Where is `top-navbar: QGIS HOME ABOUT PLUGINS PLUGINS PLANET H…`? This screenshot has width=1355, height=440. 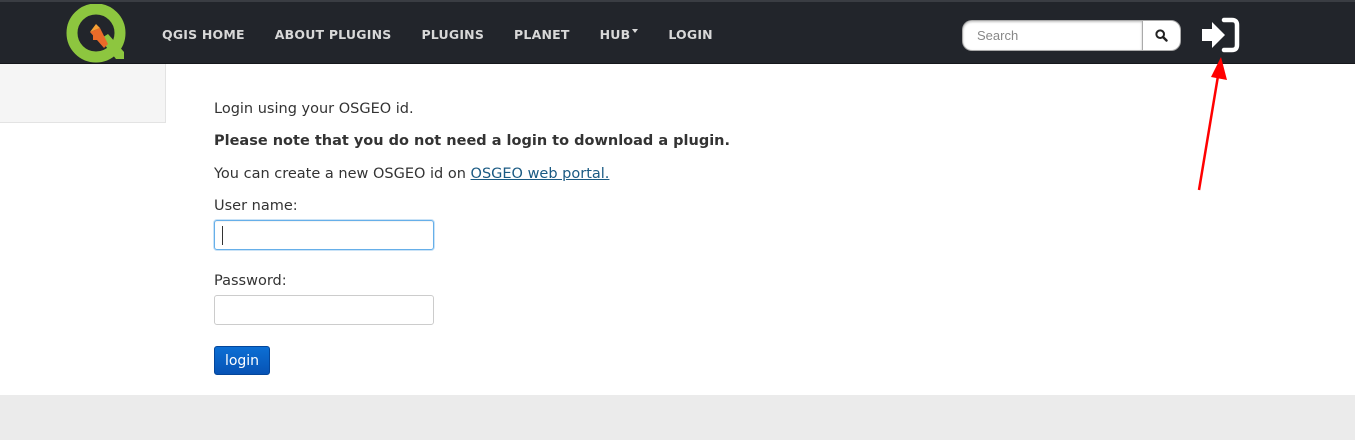 top-navbar: QGIS HOME ABOUT PLUGINS PLUGINS PLANET H… is located at coordinates (677, 32).